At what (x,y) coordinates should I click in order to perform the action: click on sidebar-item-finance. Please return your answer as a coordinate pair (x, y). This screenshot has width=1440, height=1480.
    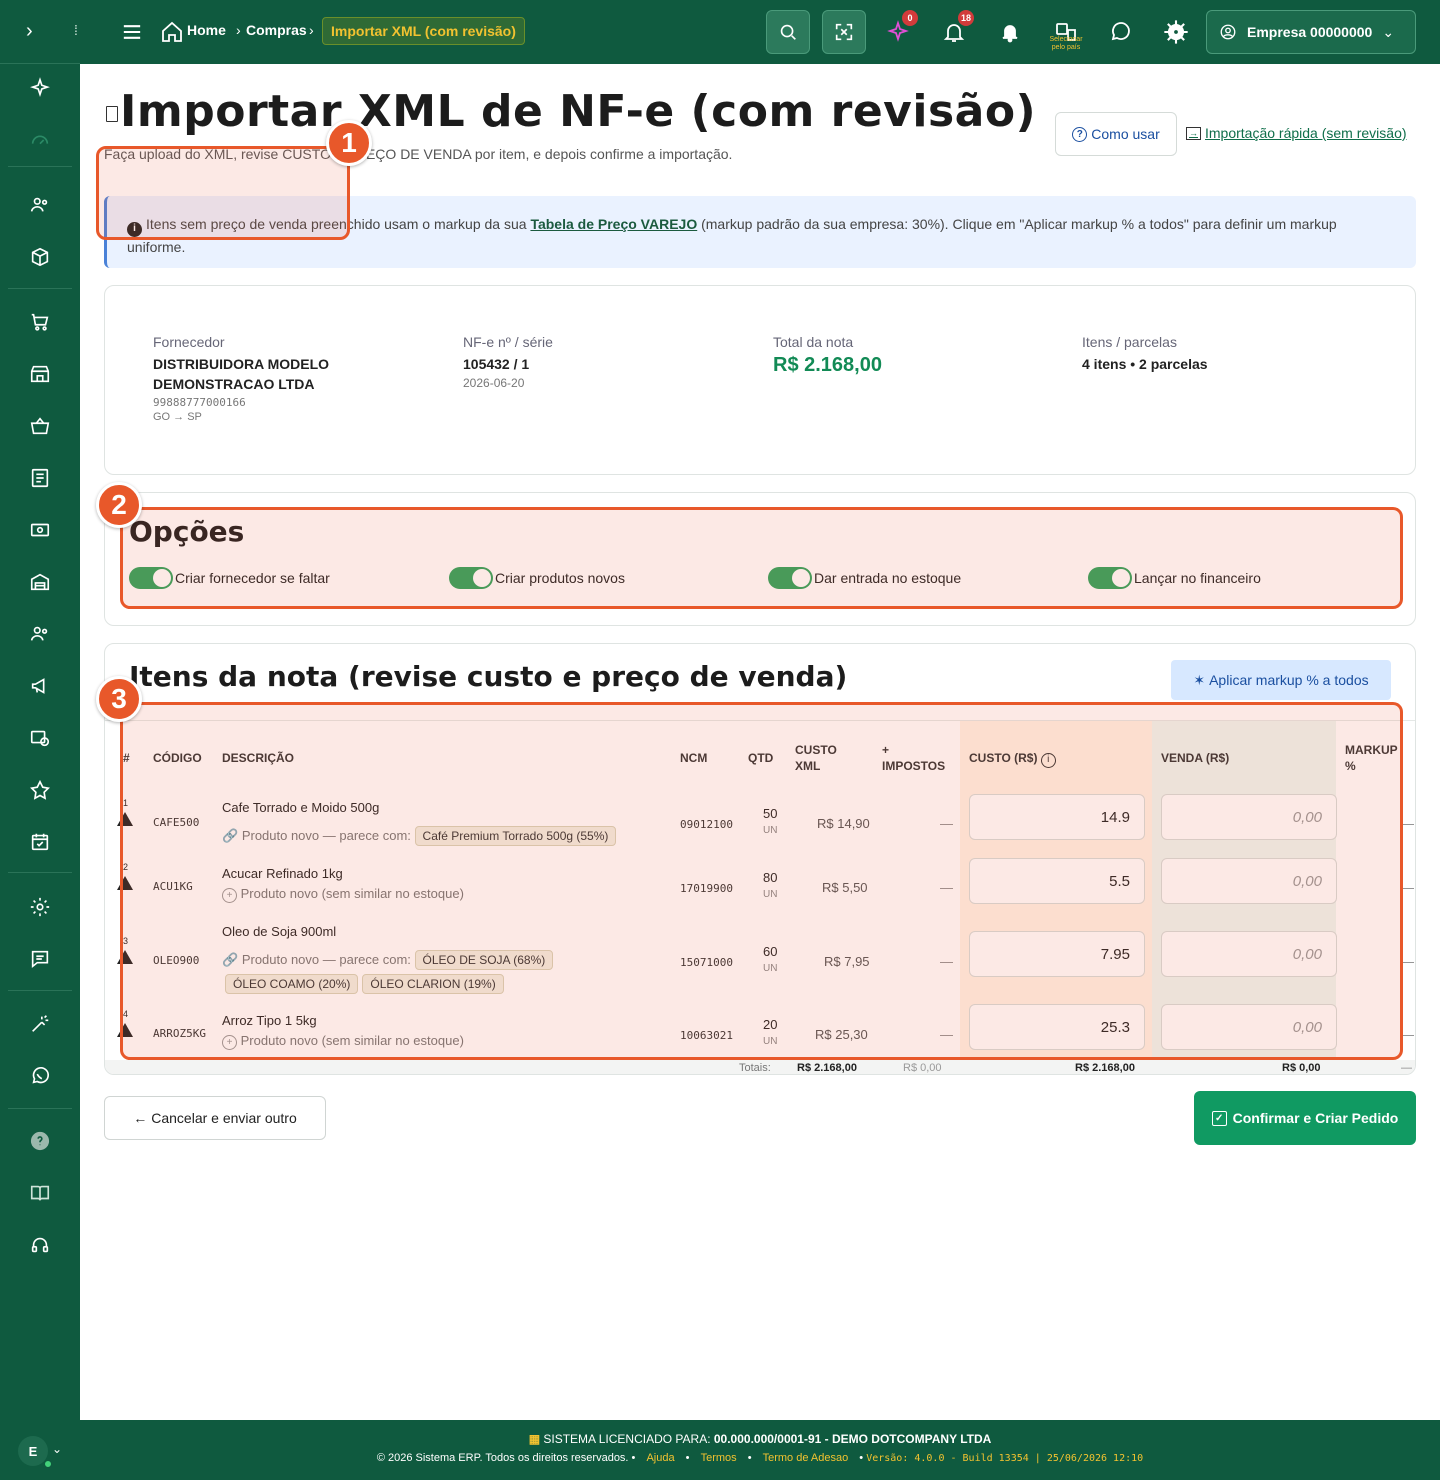
    Looking at the image, I should click on (40, 738).